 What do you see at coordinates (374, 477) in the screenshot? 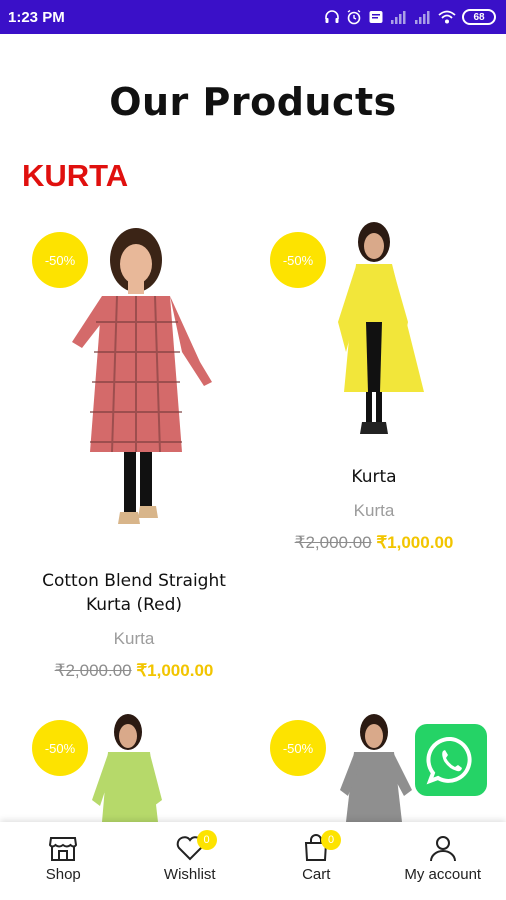
I see `product-name: Kurta` at bounding box center [374, 477].